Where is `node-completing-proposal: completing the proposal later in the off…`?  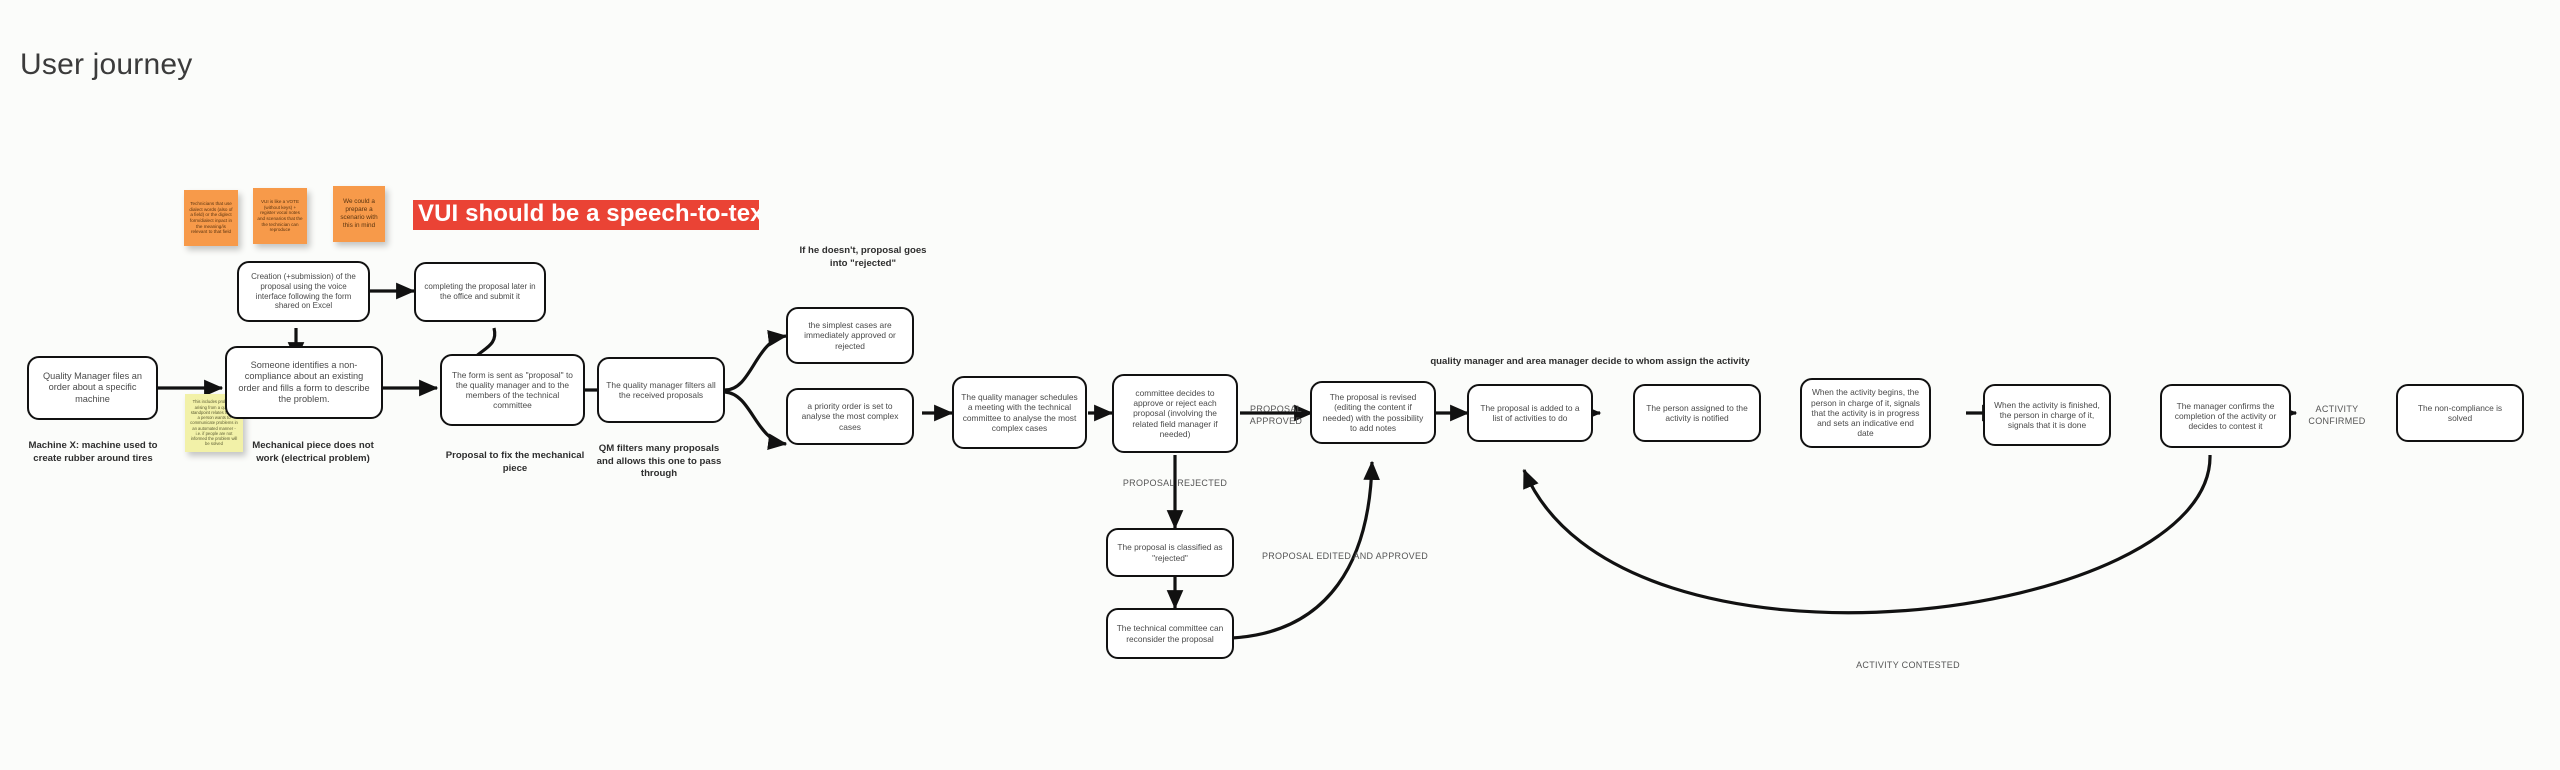
node-completing-proposal: completing the proposal later in the off… is located at coordinates (480, 292).